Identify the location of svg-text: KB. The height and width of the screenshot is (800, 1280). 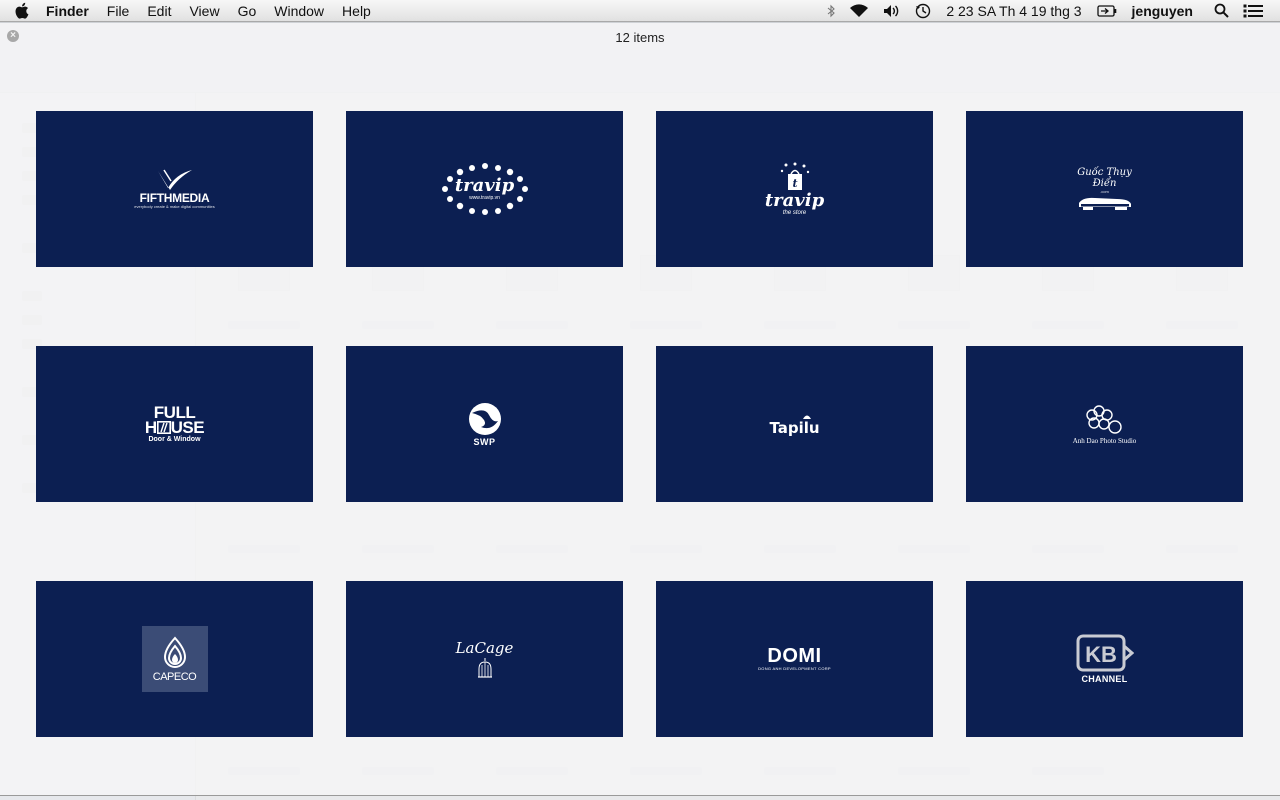
(1101, 654).